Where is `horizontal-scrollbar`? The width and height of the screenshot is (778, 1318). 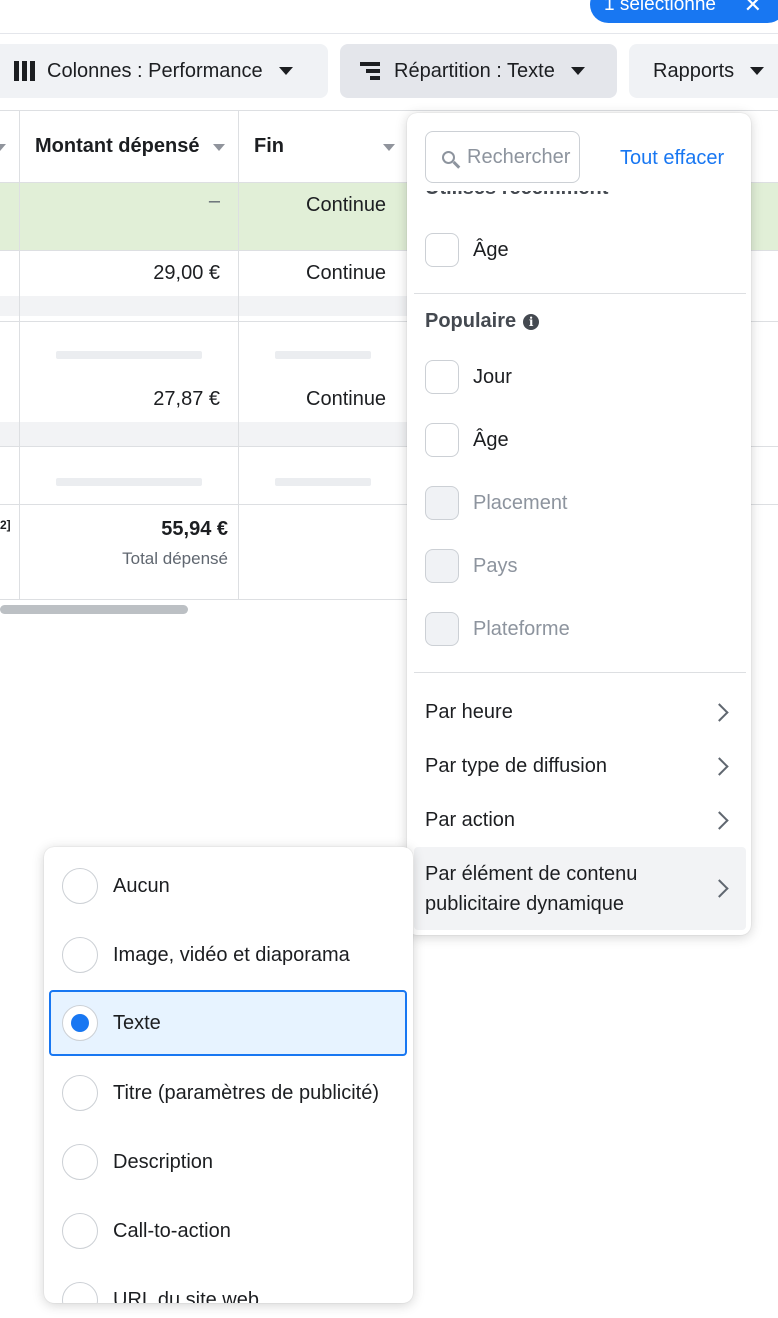 horizontal-scrollbar is located at coordinates (94, 609).